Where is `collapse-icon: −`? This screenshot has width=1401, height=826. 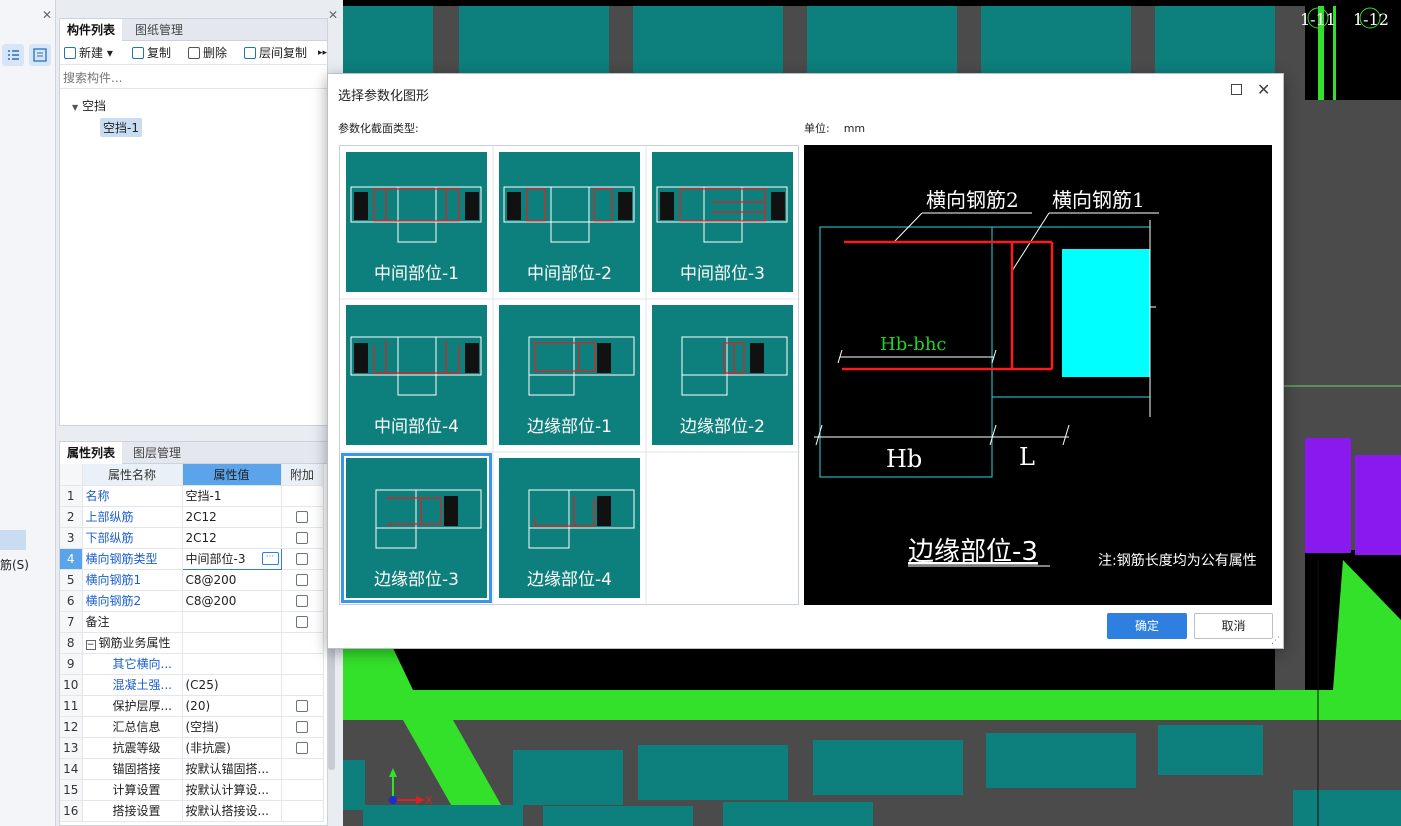
collapse-icon: − is located at coordinates (90, 645).